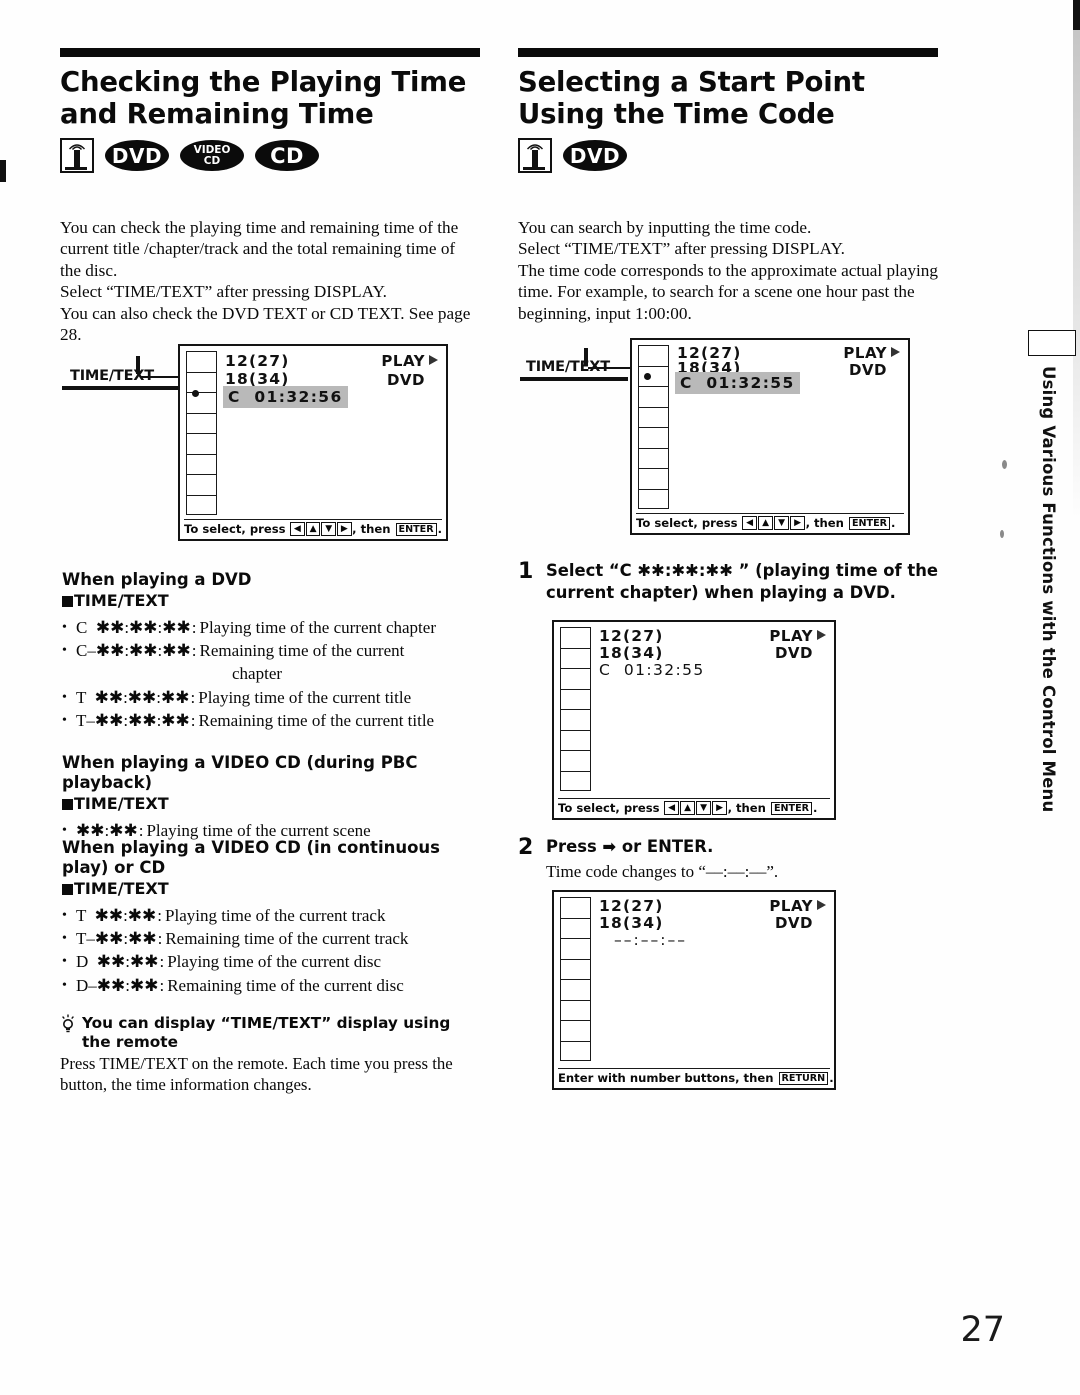  I want to click on osd-time-highlight: C 01:32:56, so click(285, 397).